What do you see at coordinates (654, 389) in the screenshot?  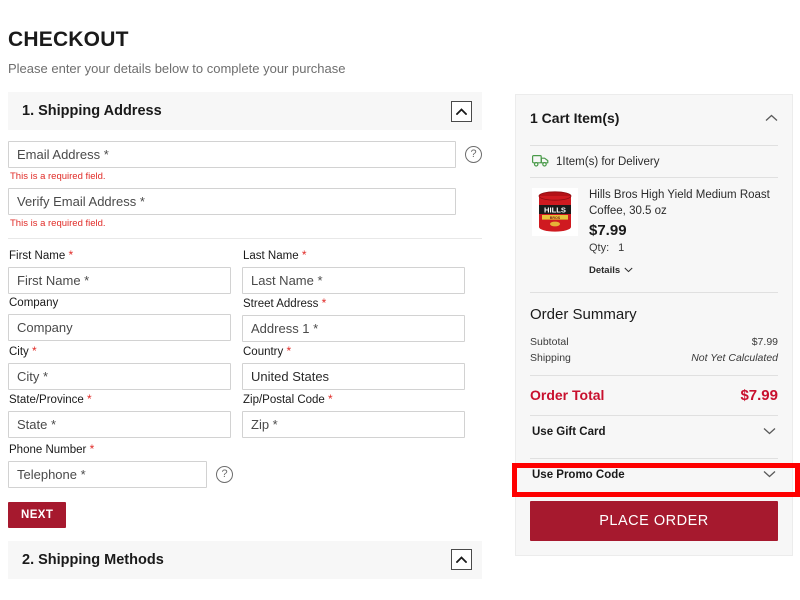 I see `order-total-row: Order Total $7.99` at bounding box center [654, 389].